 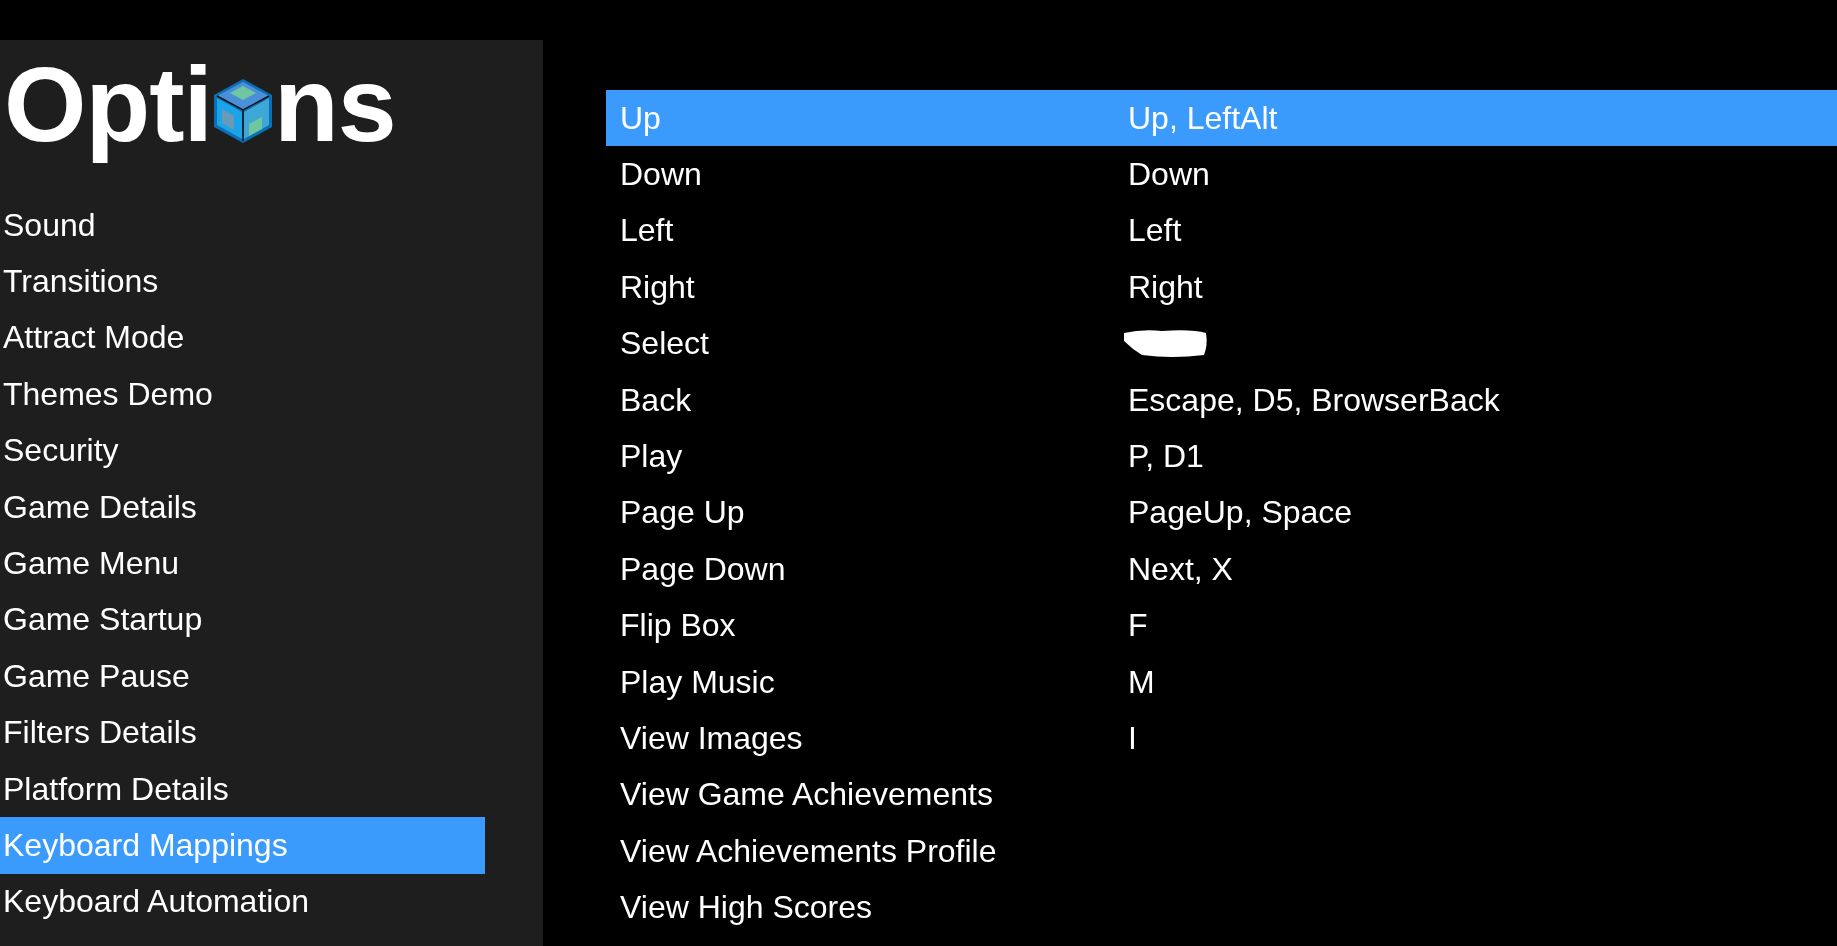 What do you see at coordinates (1166, 457) in the screenshot?
I see `key-binding: P, D1` at bounding box center [1166, 457].